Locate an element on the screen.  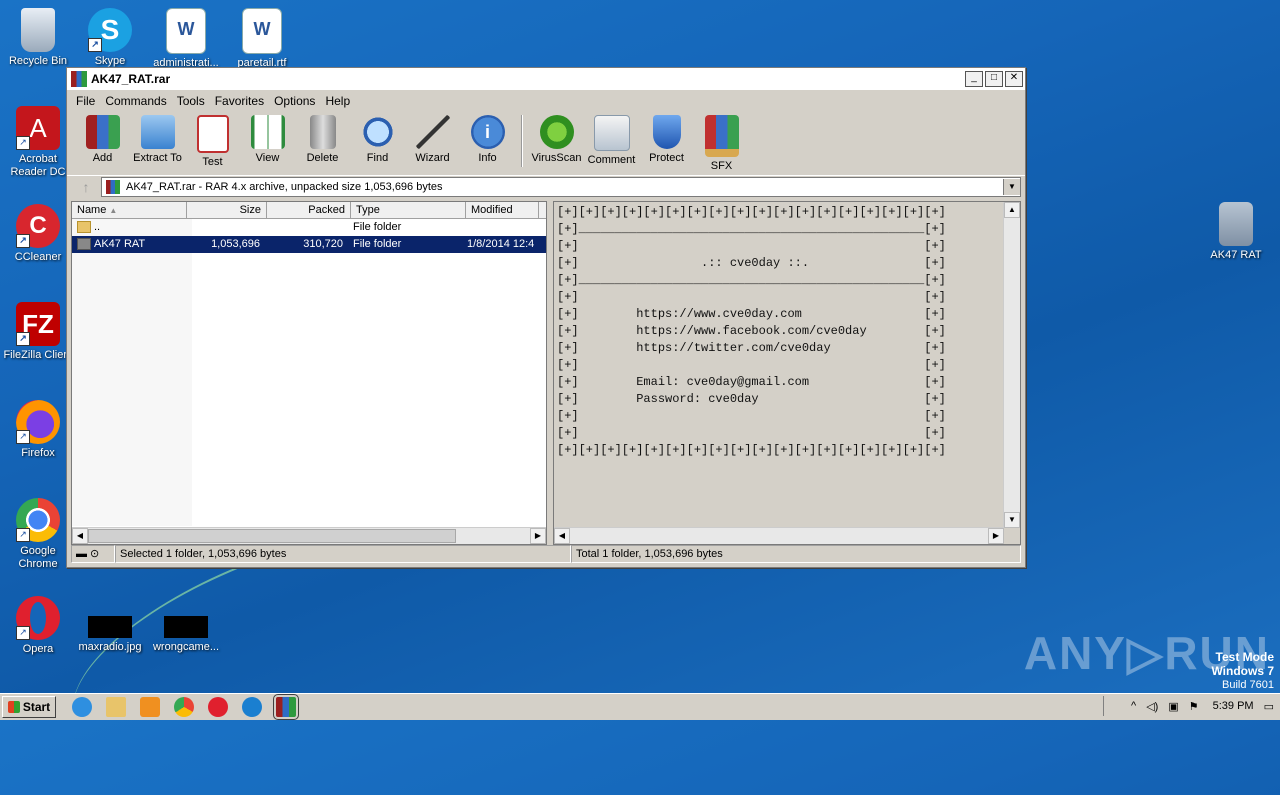
network-icon: ▣ is located at coordinates (1173, 706).